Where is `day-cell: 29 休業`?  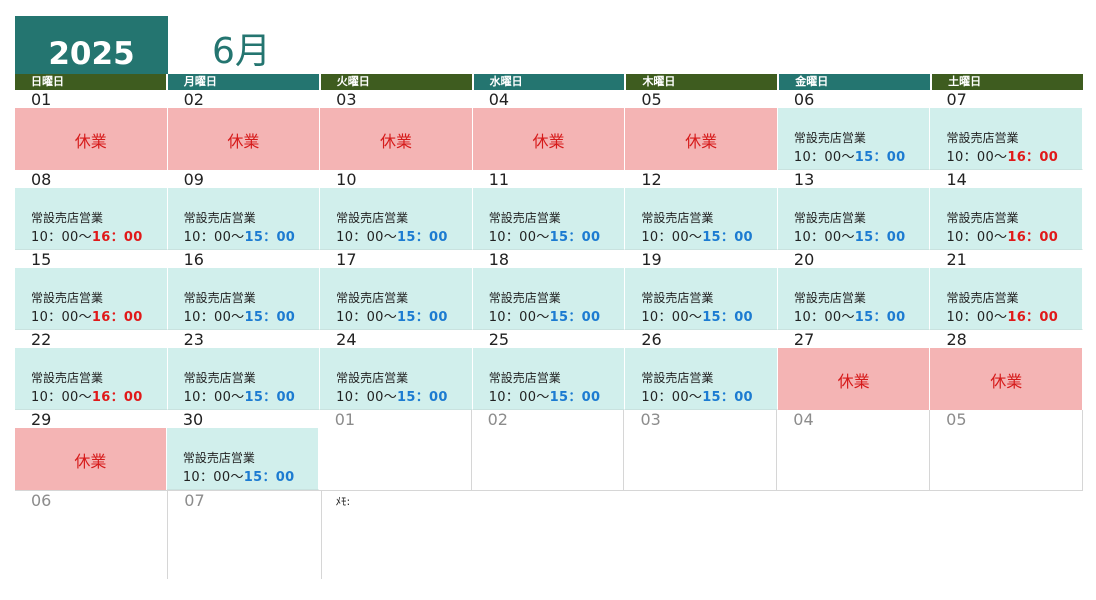
day-cell: 29 休業 is located at coordinates (91, 450).